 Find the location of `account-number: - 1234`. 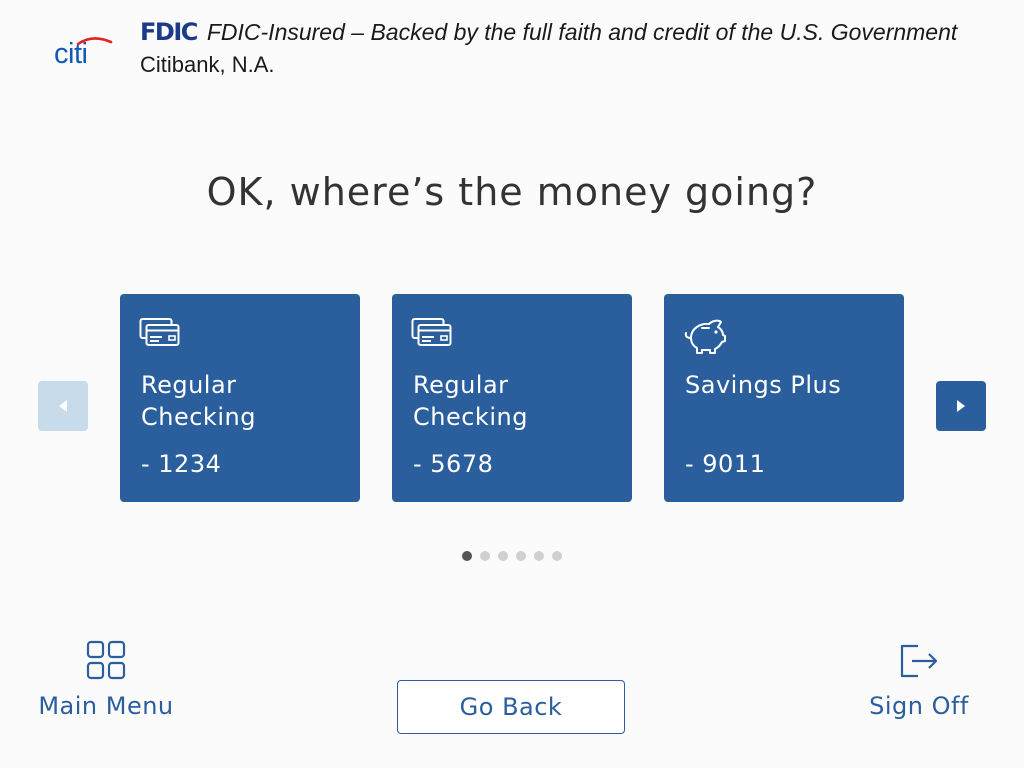

account-number: - 1234 is located at coordinates (181, 464).